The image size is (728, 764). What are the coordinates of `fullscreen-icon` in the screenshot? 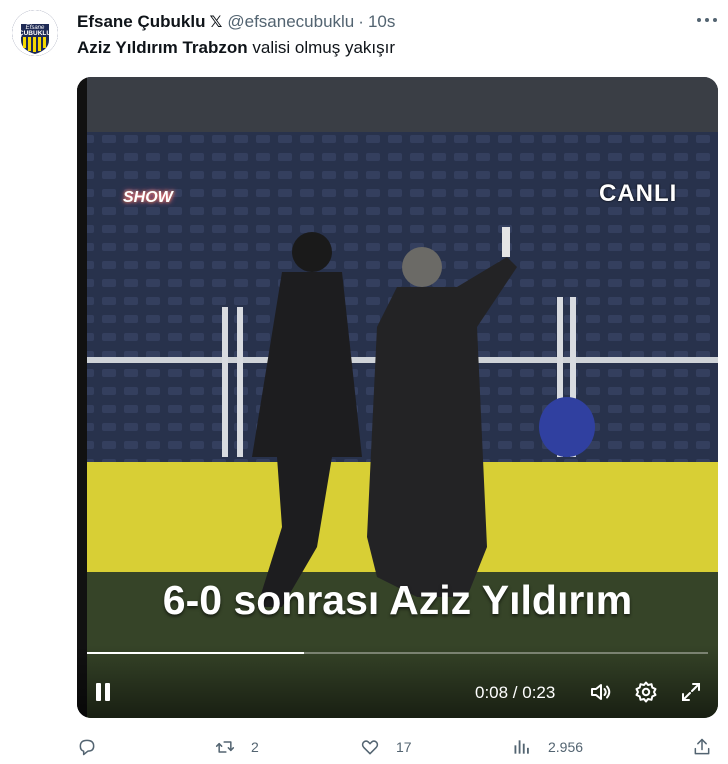 It's located at (691, 692).